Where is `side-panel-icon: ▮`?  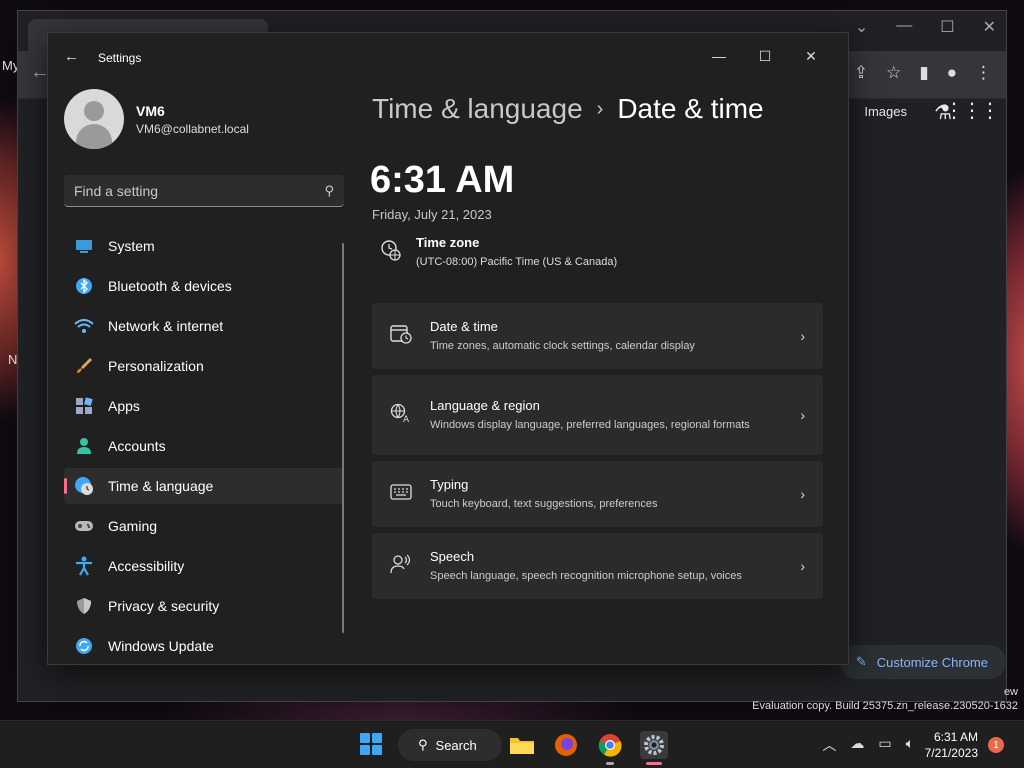 side-panel-icon: ▮ is located at coordinates (923, 73).